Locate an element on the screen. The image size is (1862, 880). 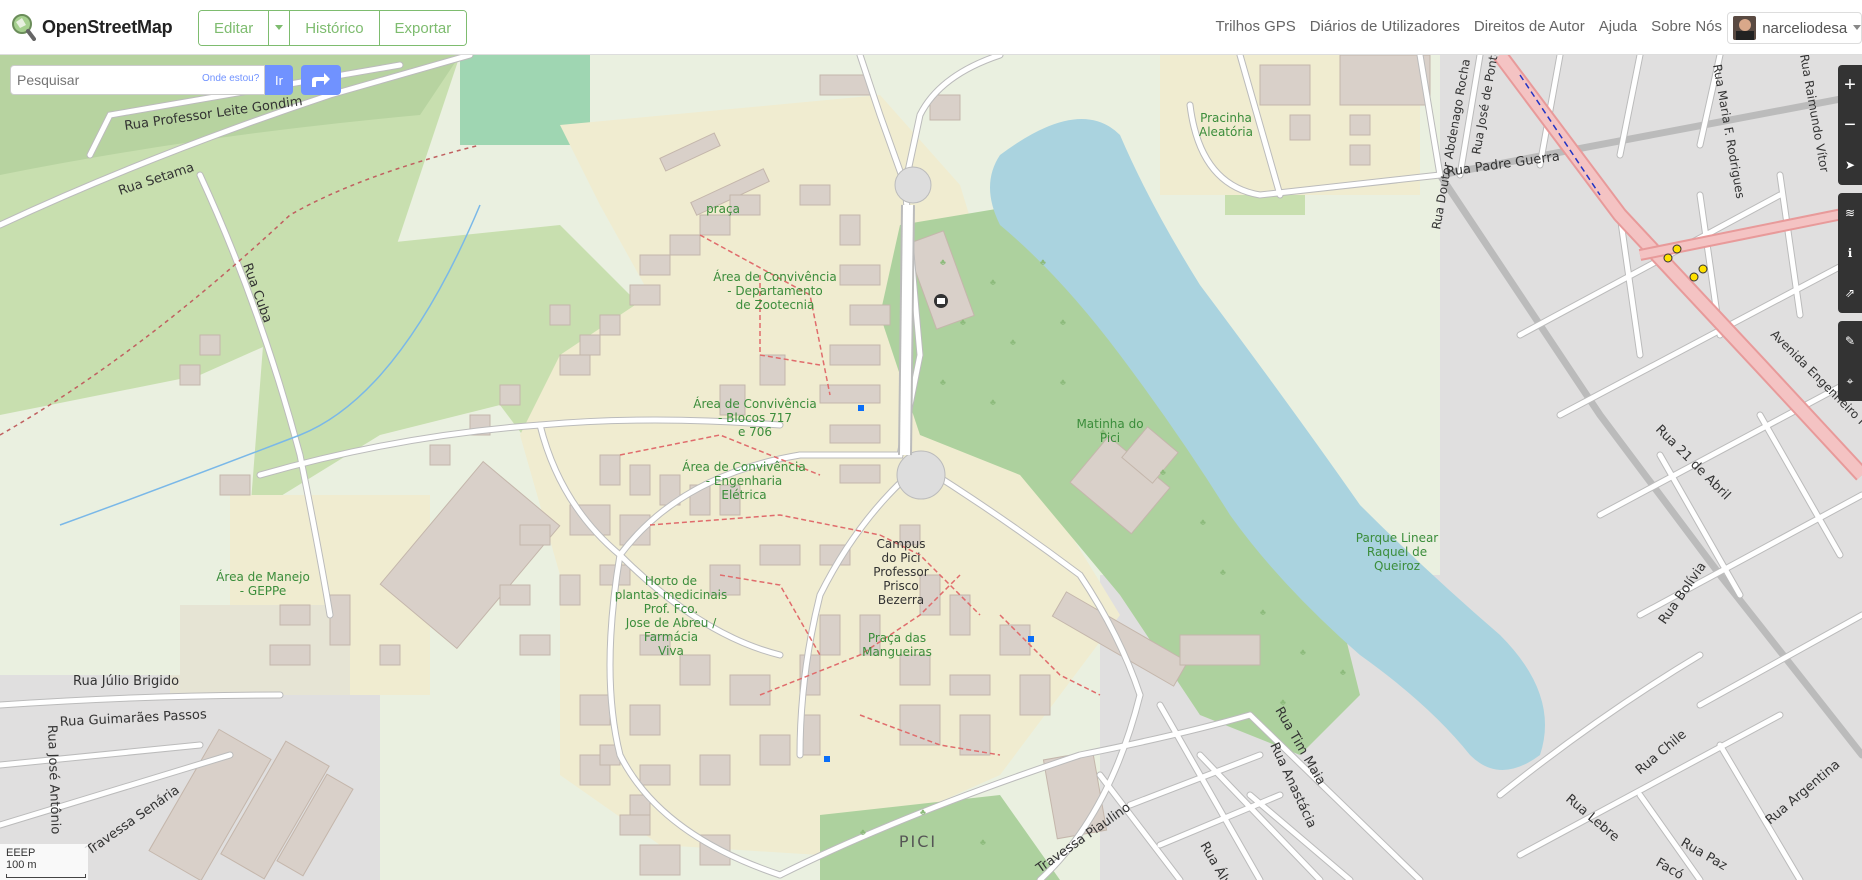
edit-dropdown-caret is located at coordinates (280, 28).